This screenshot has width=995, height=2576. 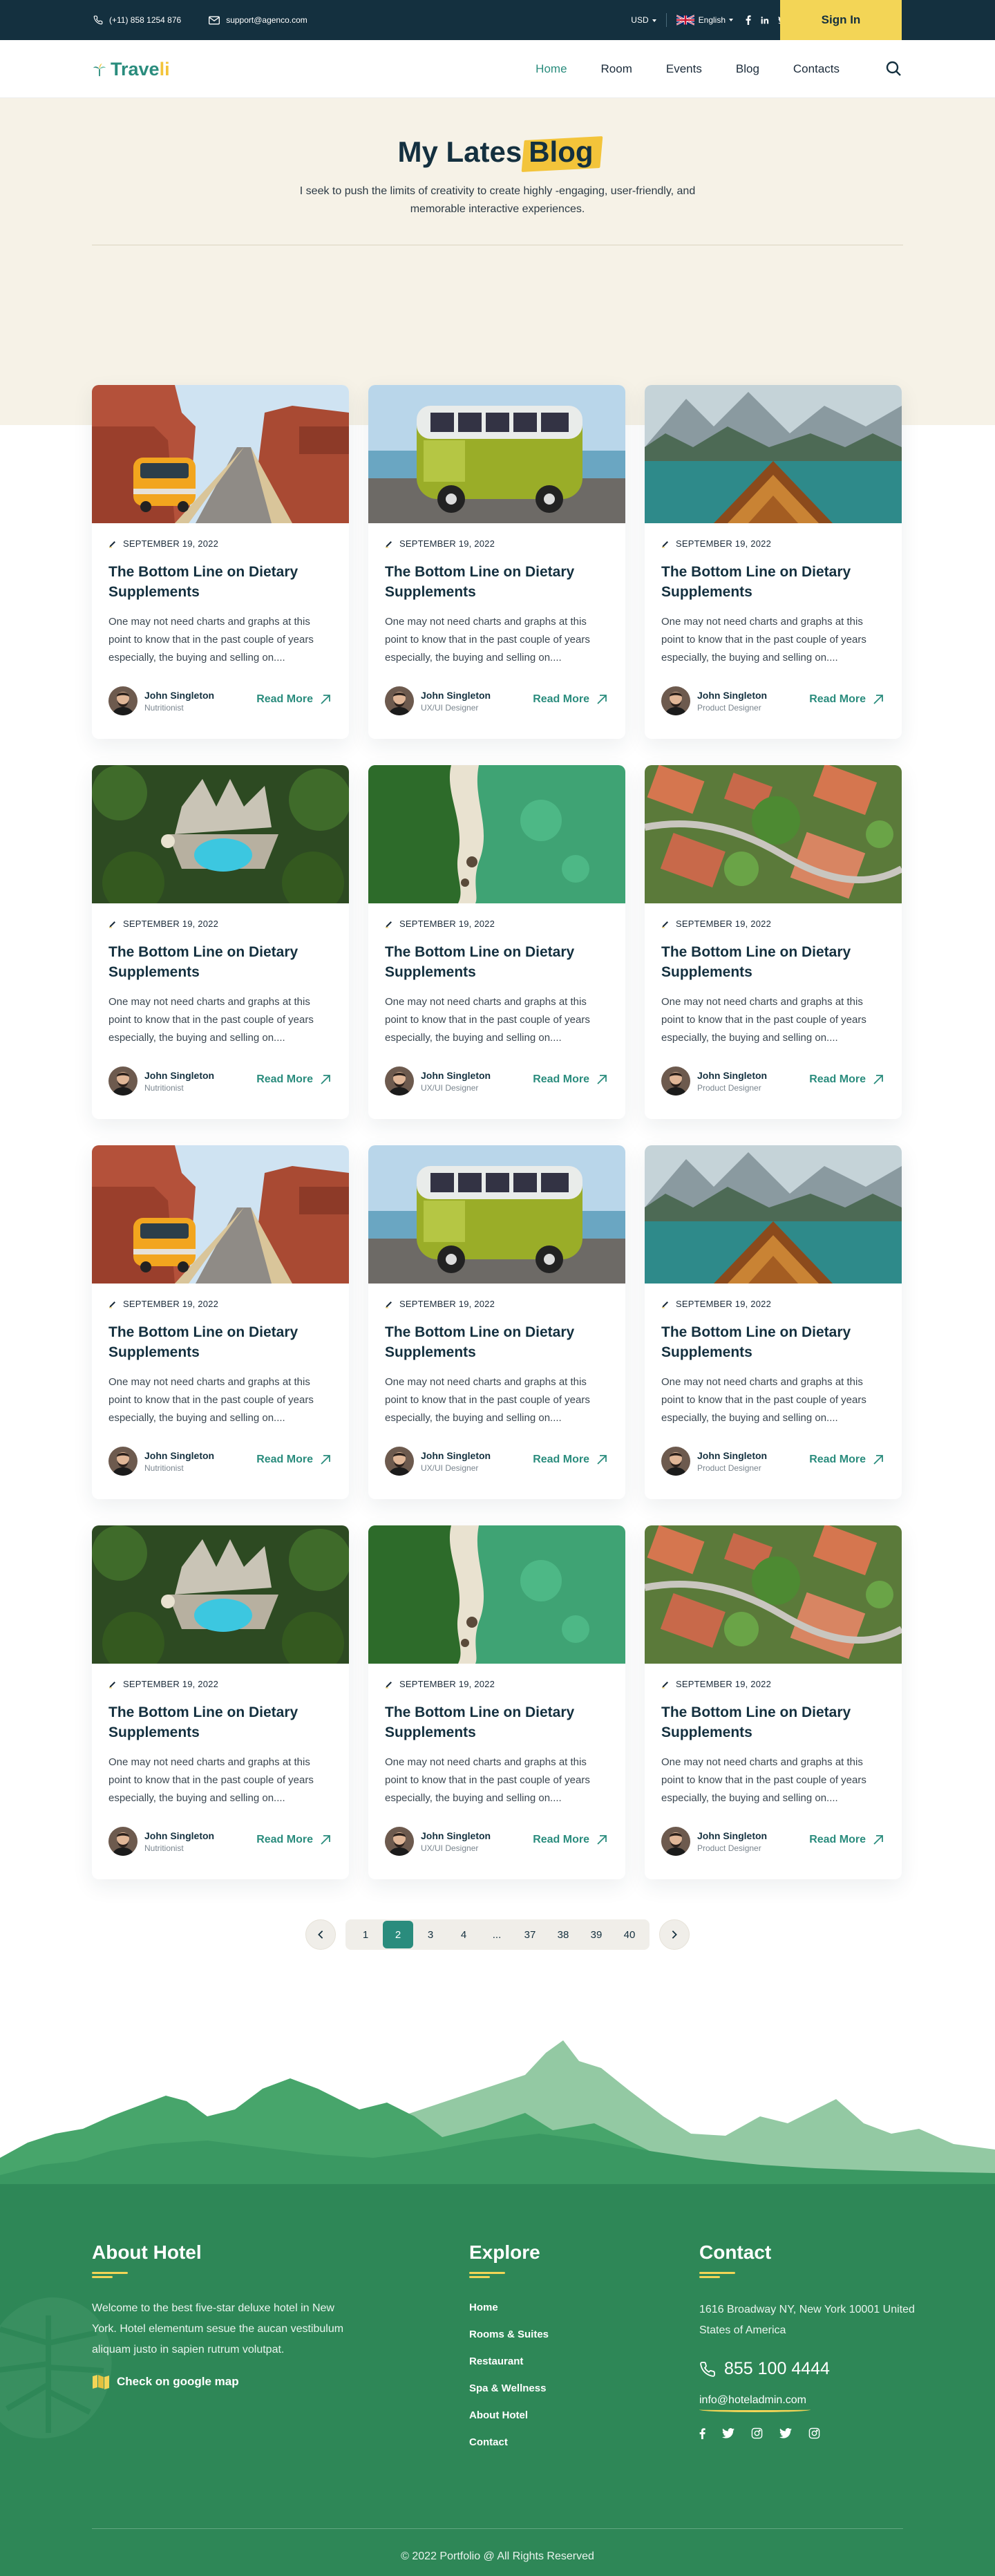 I want to click on nav-item-contacts: Contacts, so click(x=816, y=69).